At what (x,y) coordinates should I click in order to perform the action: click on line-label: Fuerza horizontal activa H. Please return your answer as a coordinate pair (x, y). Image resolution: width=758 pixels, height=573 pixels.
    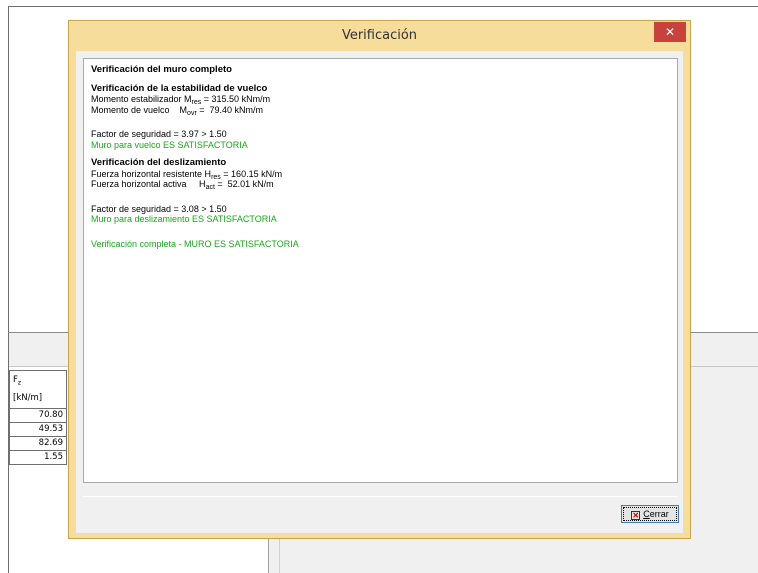
    Looking at the image, I should click on (148, 184).